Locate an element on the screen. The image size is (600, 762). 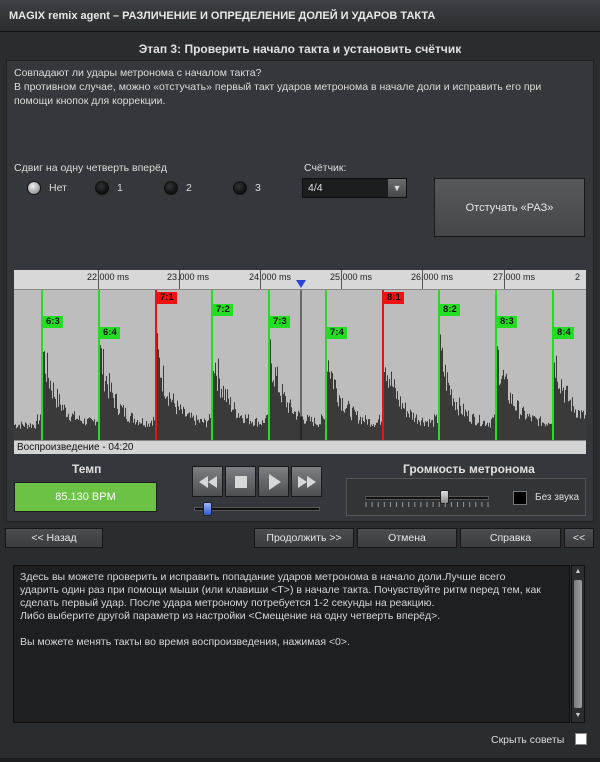
back-button: << Назад is located at coordinates (54, 538).